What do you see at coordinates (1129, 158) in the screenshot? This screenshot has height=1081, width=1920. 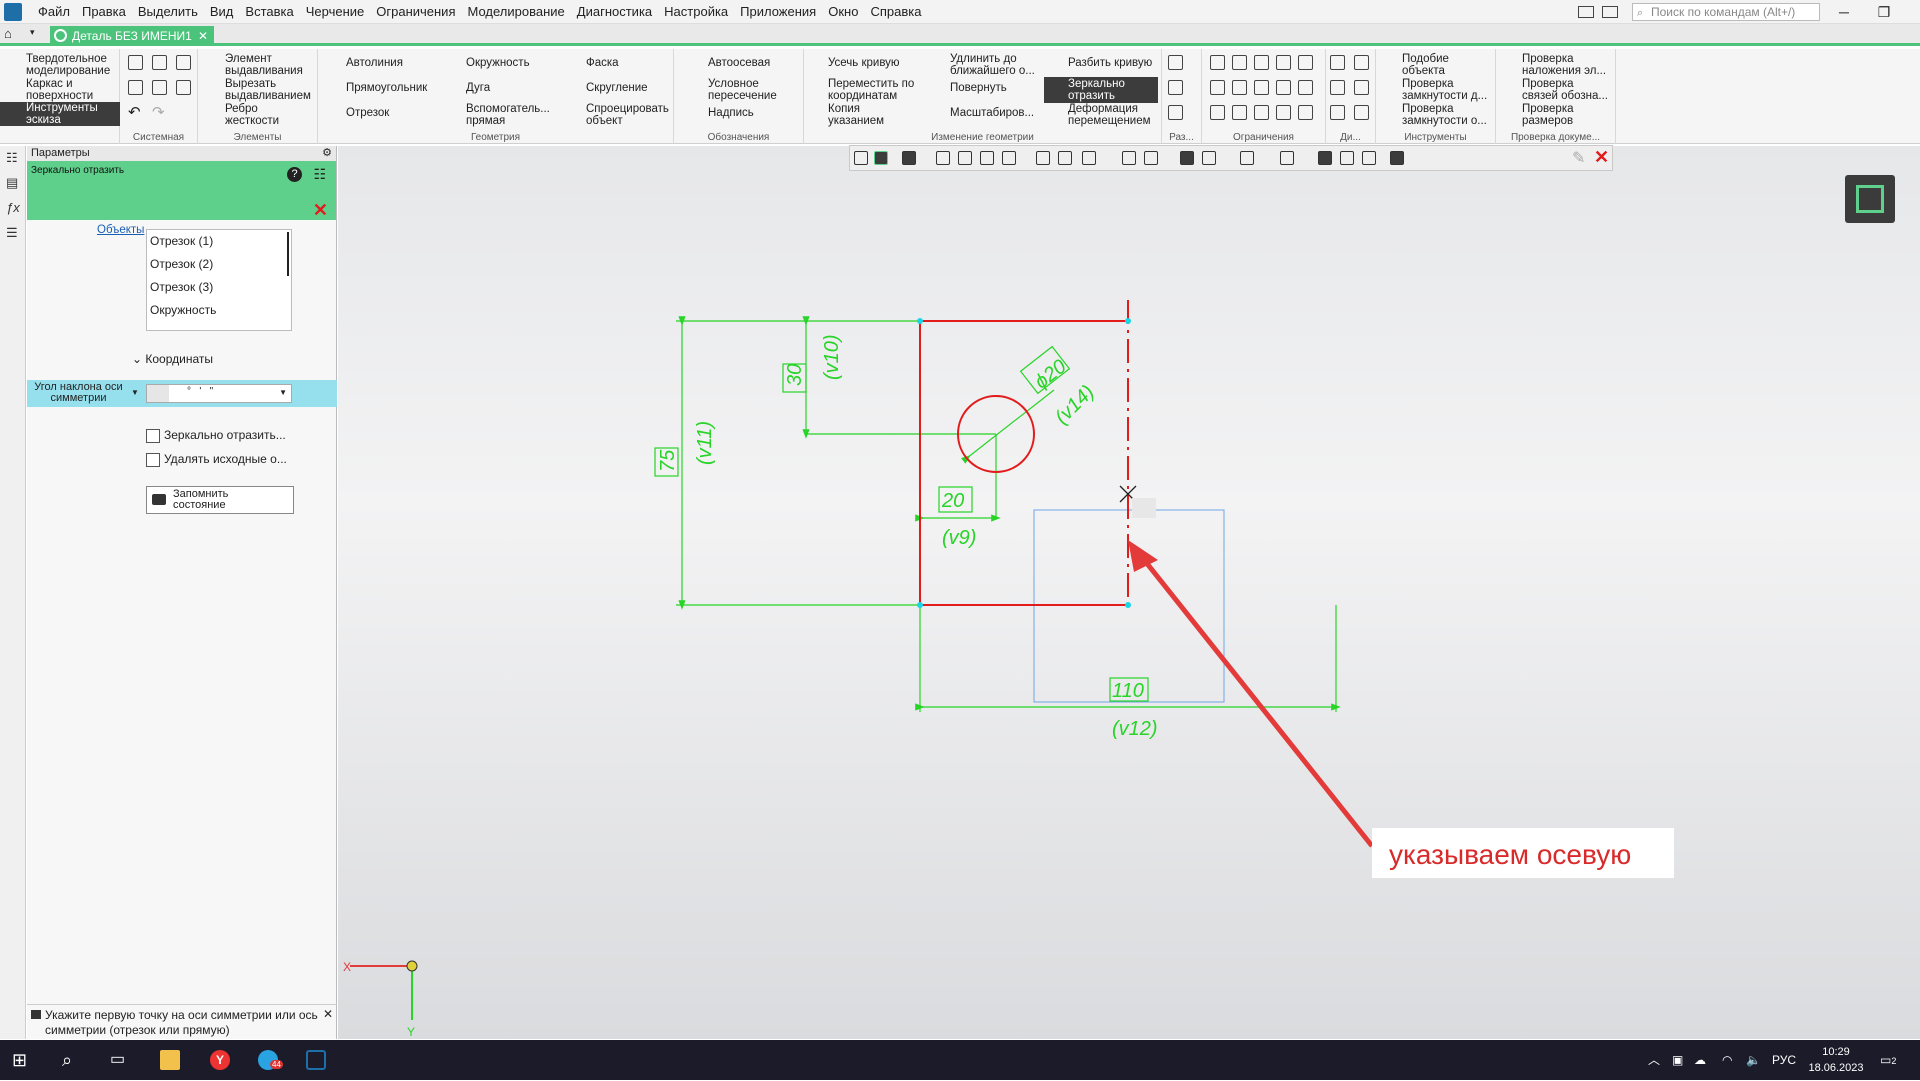 I see `orient-icon` at bounding box center [1129, 158].